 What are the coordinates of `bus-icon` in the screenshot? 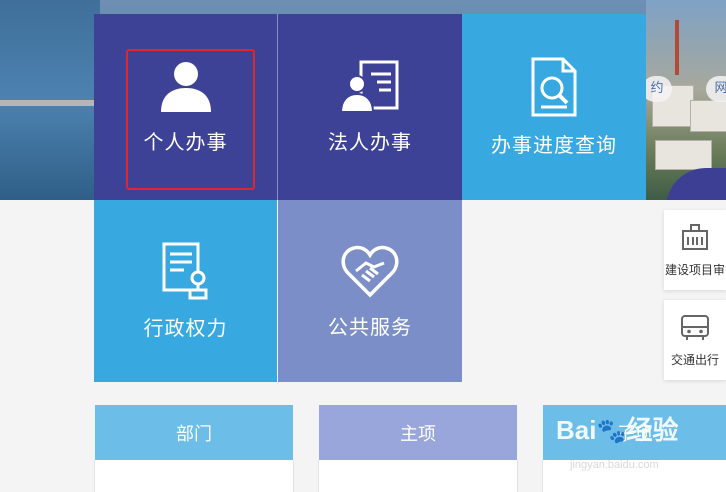 It's located at (695, 329).